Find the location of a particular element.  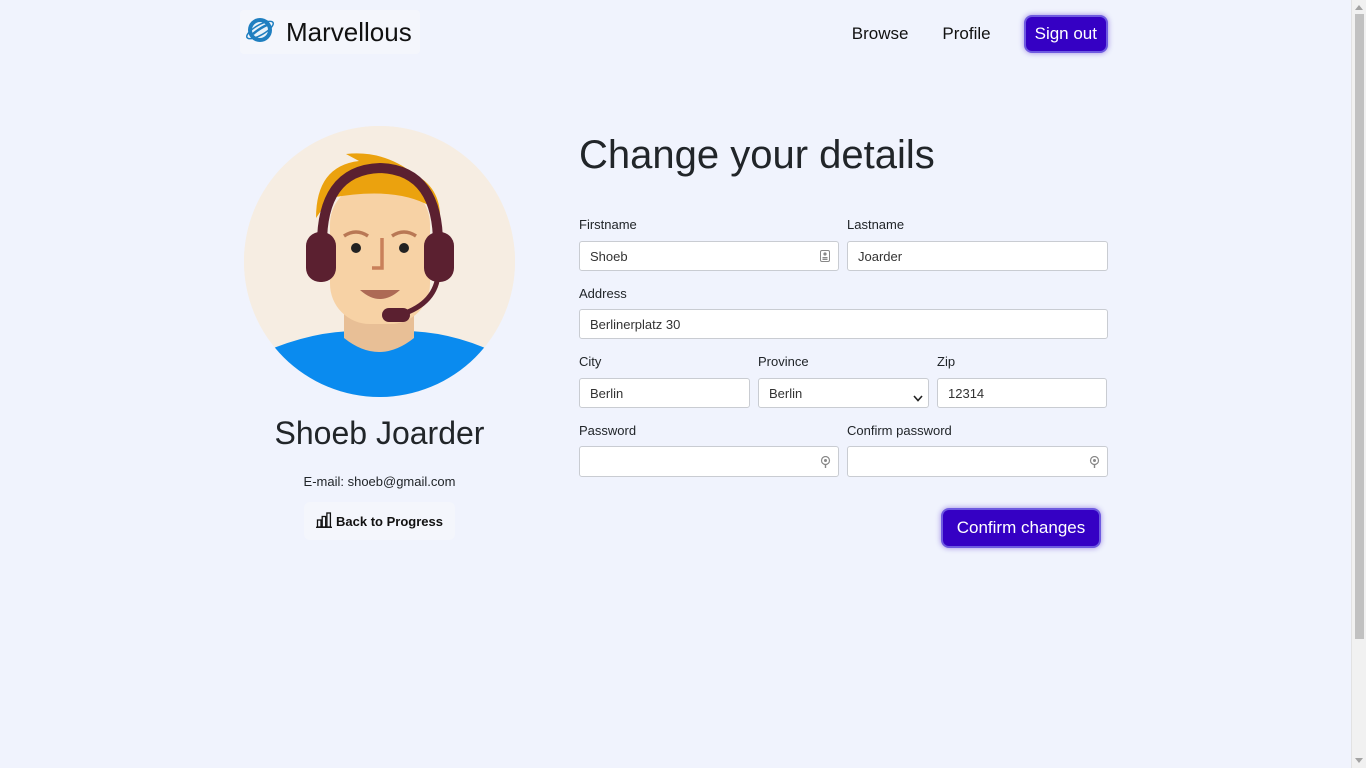

address-value: Berlinerplatz 30 is located at coordinates (635, 324).